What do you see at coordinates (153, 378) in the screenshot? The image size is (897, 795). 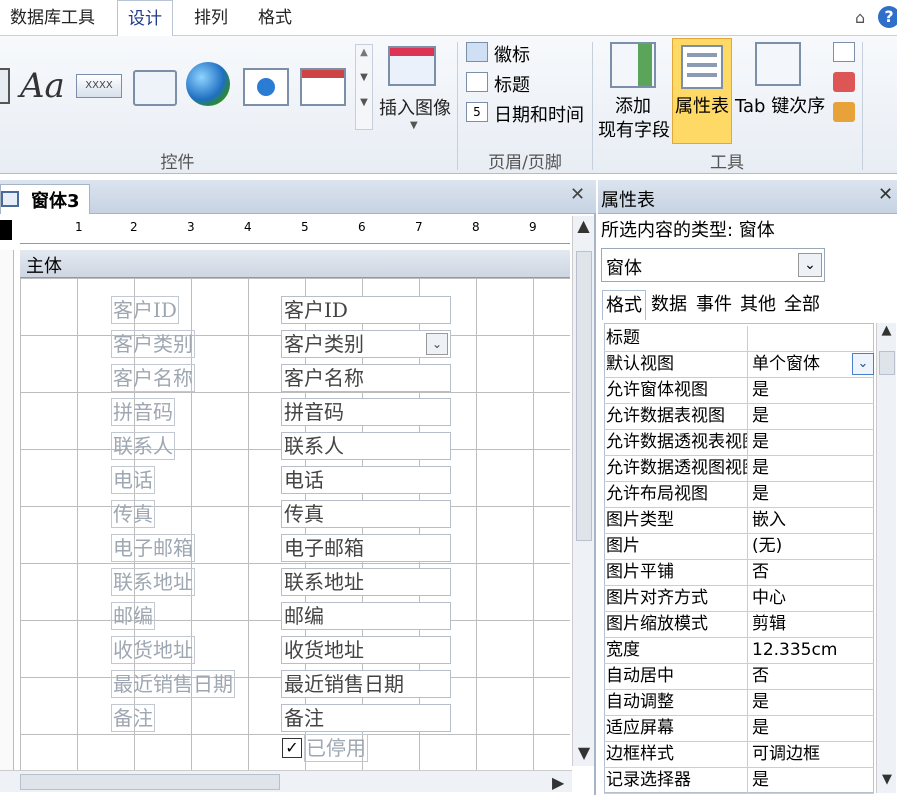 I see `label-customer-name: 客户名称` at bounding box center [153, 378].